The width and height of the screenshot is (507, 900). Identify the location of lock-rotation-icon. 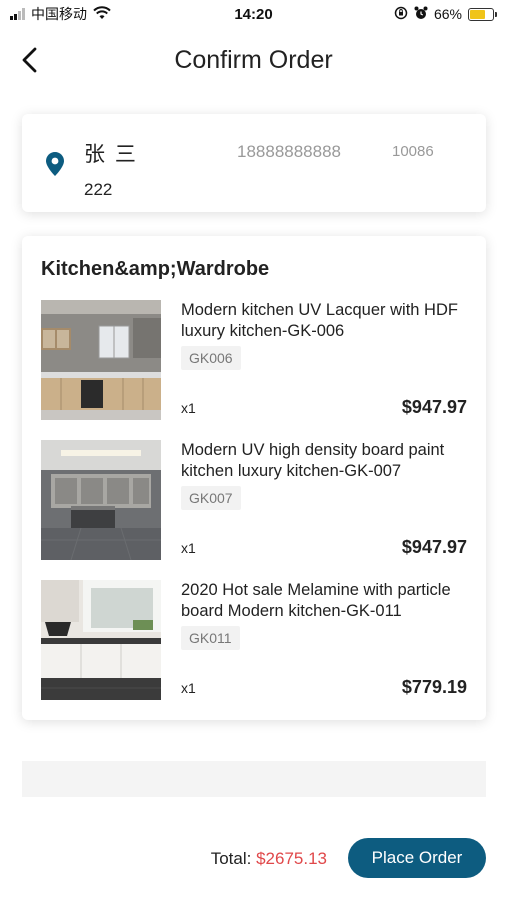
(401, 14).